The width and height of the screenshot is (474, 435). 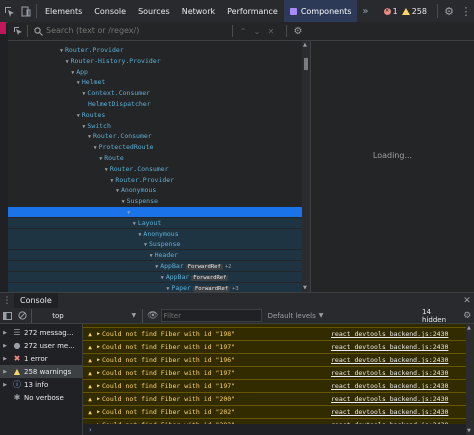 I want to click on tree-node: ▼, so click(x=155, y=212).